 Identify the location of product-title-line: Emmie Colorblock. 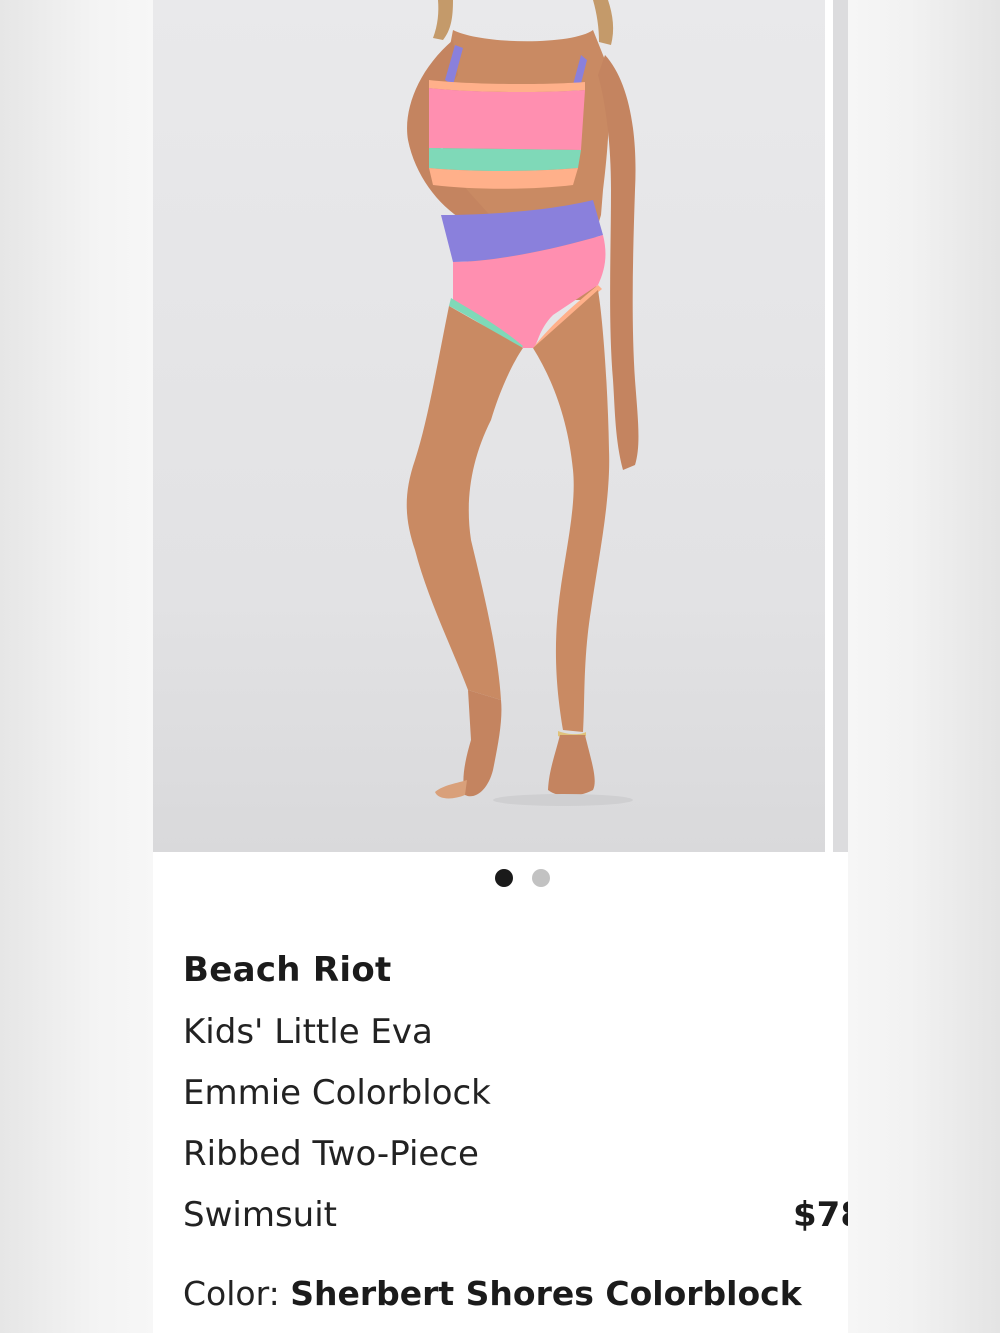
(337, 1093).